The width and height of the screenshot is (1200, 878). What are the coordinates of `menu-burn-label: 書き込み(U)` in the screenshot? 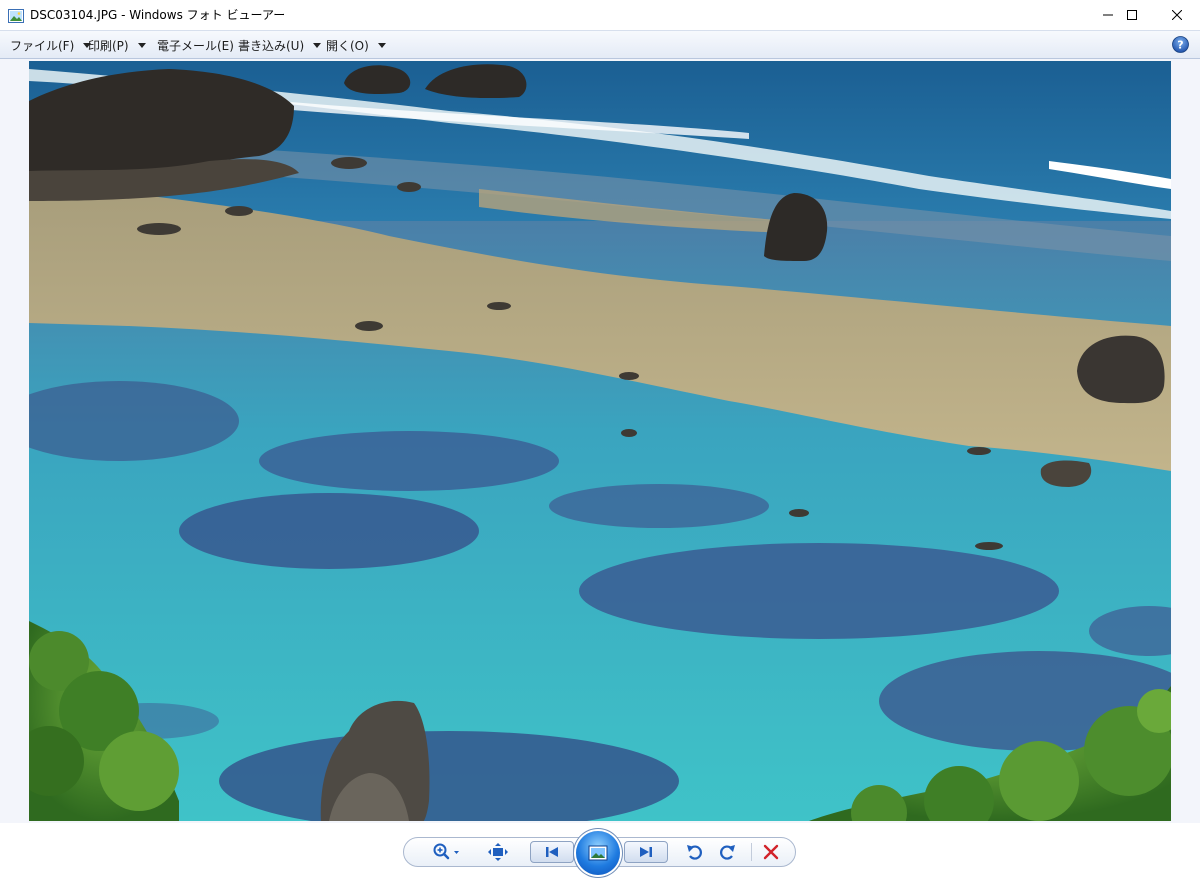 It's located at (271, 45).